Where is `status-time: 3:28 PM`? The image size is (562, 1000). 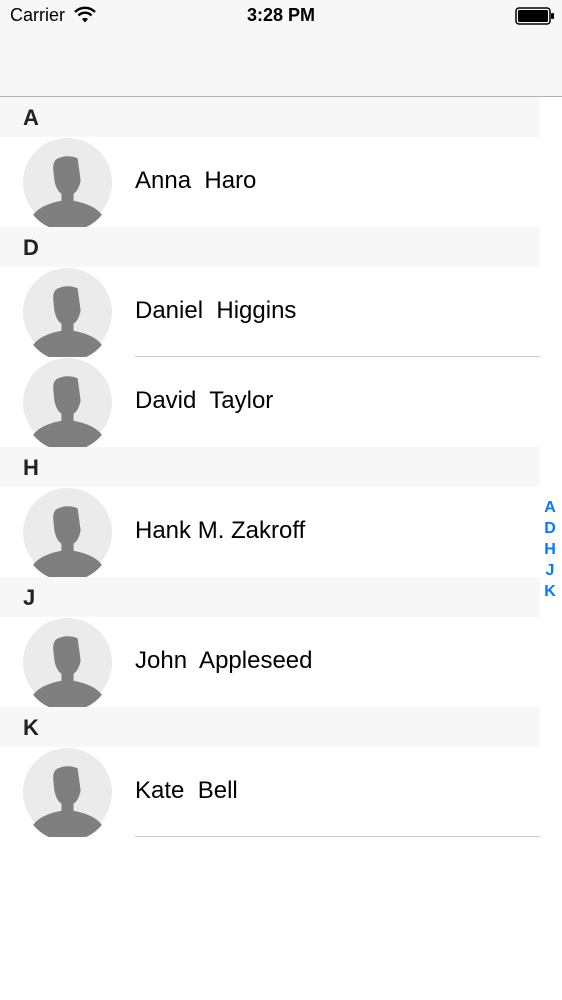 status-time: 3:28 PM is located at coordinates (281, 15).